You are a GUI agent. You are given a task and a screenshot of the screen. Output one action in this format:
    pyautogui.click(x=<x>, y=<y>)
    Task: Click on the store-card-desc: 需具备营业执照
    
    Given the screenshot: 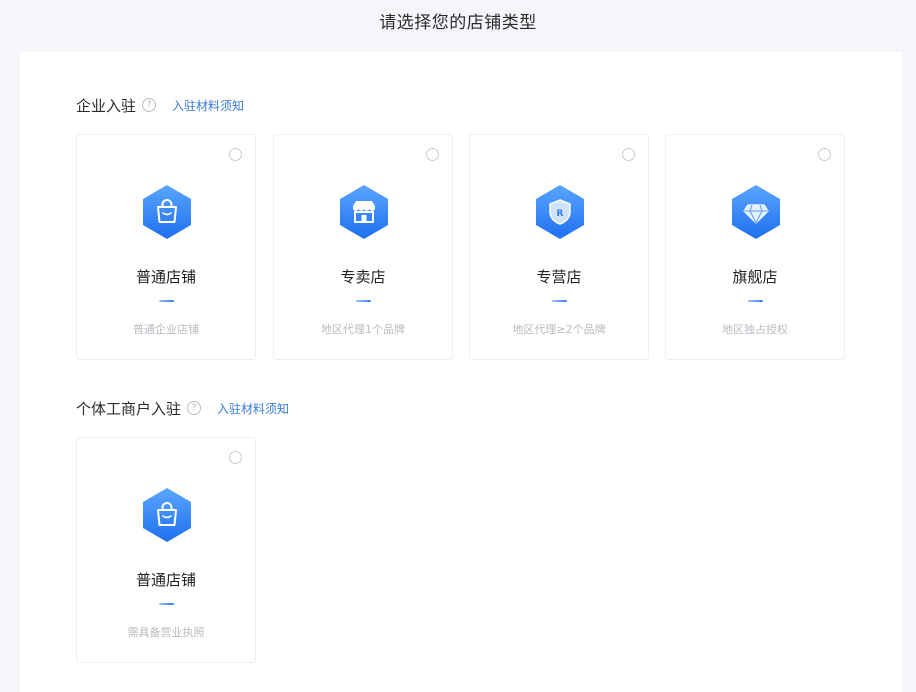 What is the action you would take?
    pyautogui.click(x=166, y=632)
    